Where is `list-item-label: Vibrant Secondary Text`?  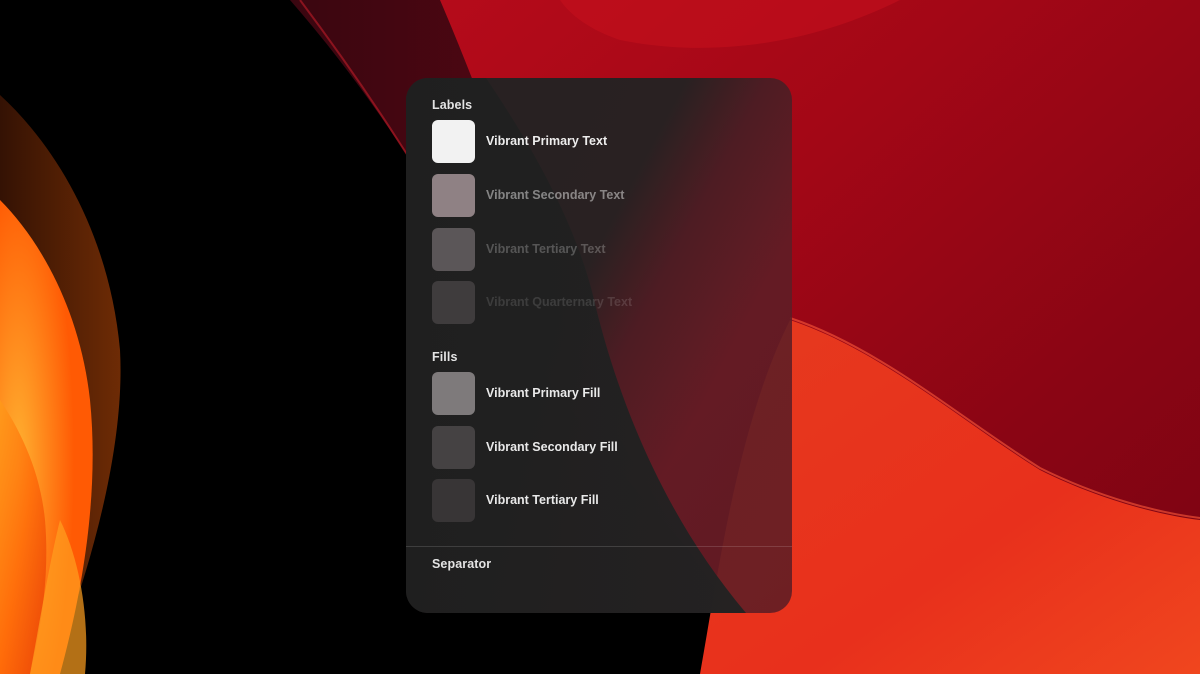 list-item-label: Vibrant Secondary Text is located at coordinates (555, 195).